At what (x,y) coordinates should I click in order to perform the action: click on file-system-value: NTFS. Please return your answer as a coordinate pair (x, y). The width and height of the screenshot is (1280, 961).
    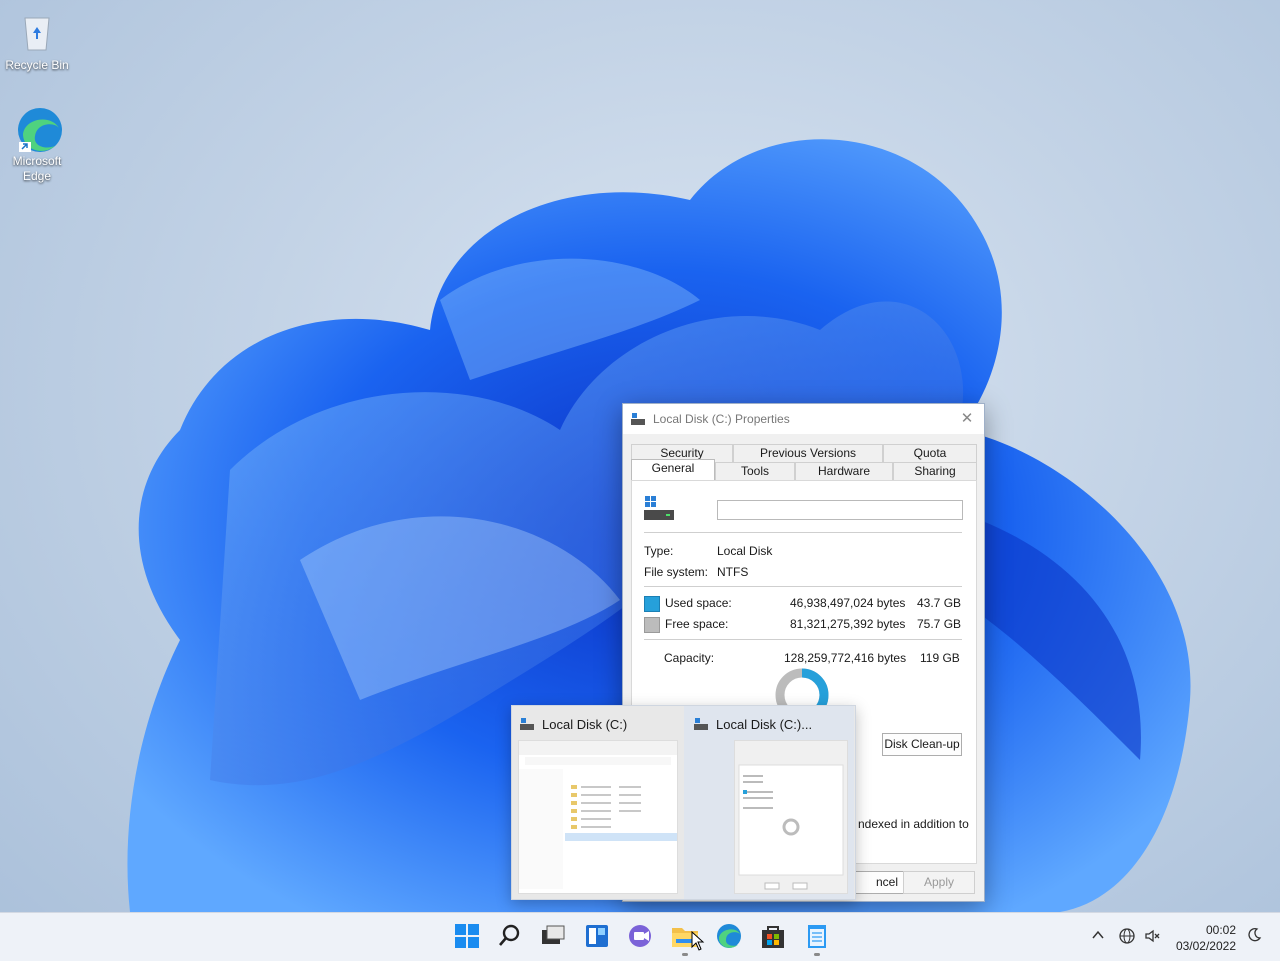
    Looking at the image, I should click on (733, 572).